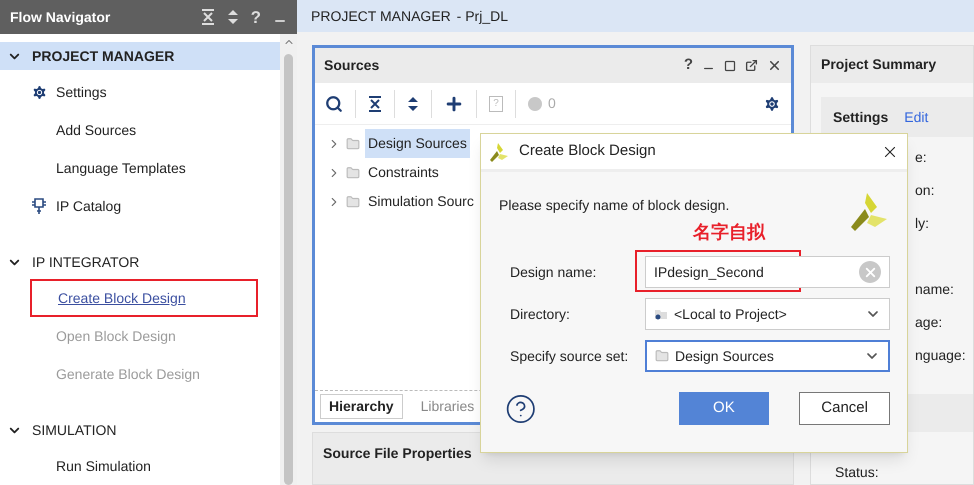 This screenshot has height=485, width=974. Describe the element at coordinates (361, 406) in the screenshot. I see `panel-tab: Hierarchy` at that location.